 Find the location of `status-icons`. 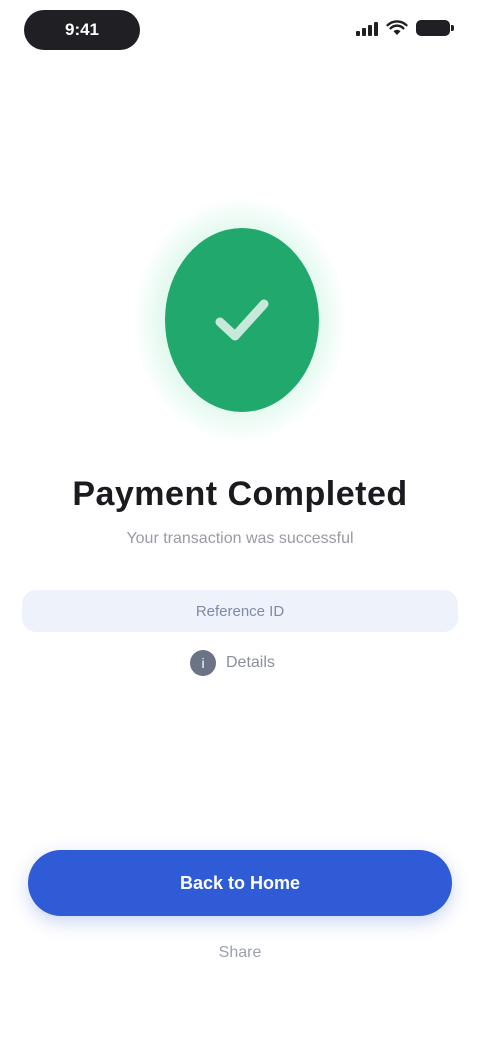

status-icons is located at coordinates (405, 28).